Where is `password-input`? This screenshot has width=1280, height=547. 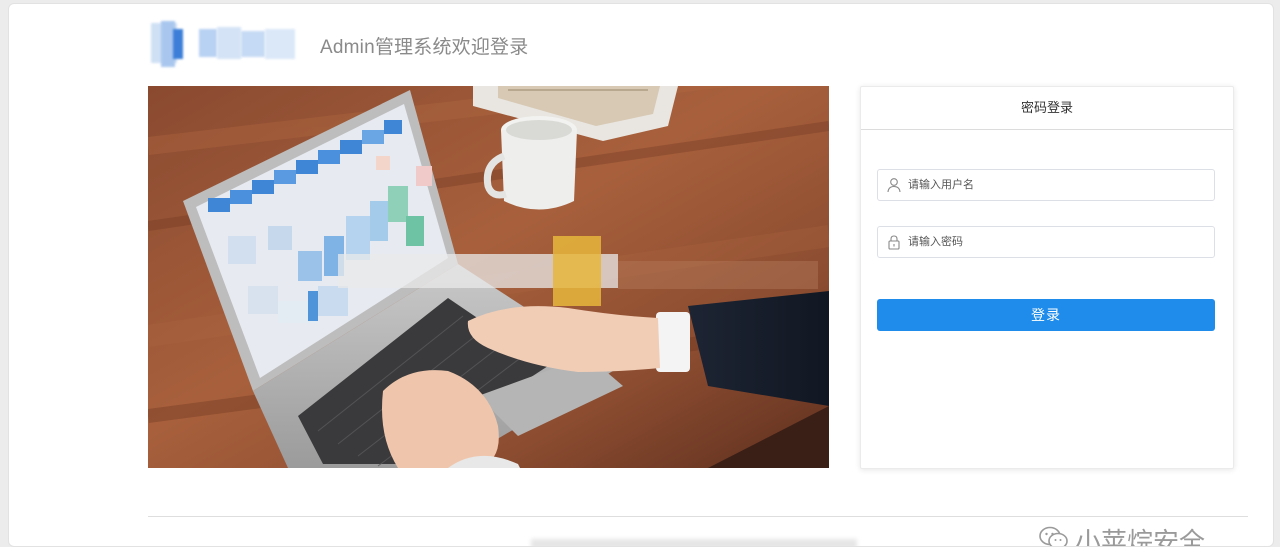 password-input is located at coordinates (1058, 242).